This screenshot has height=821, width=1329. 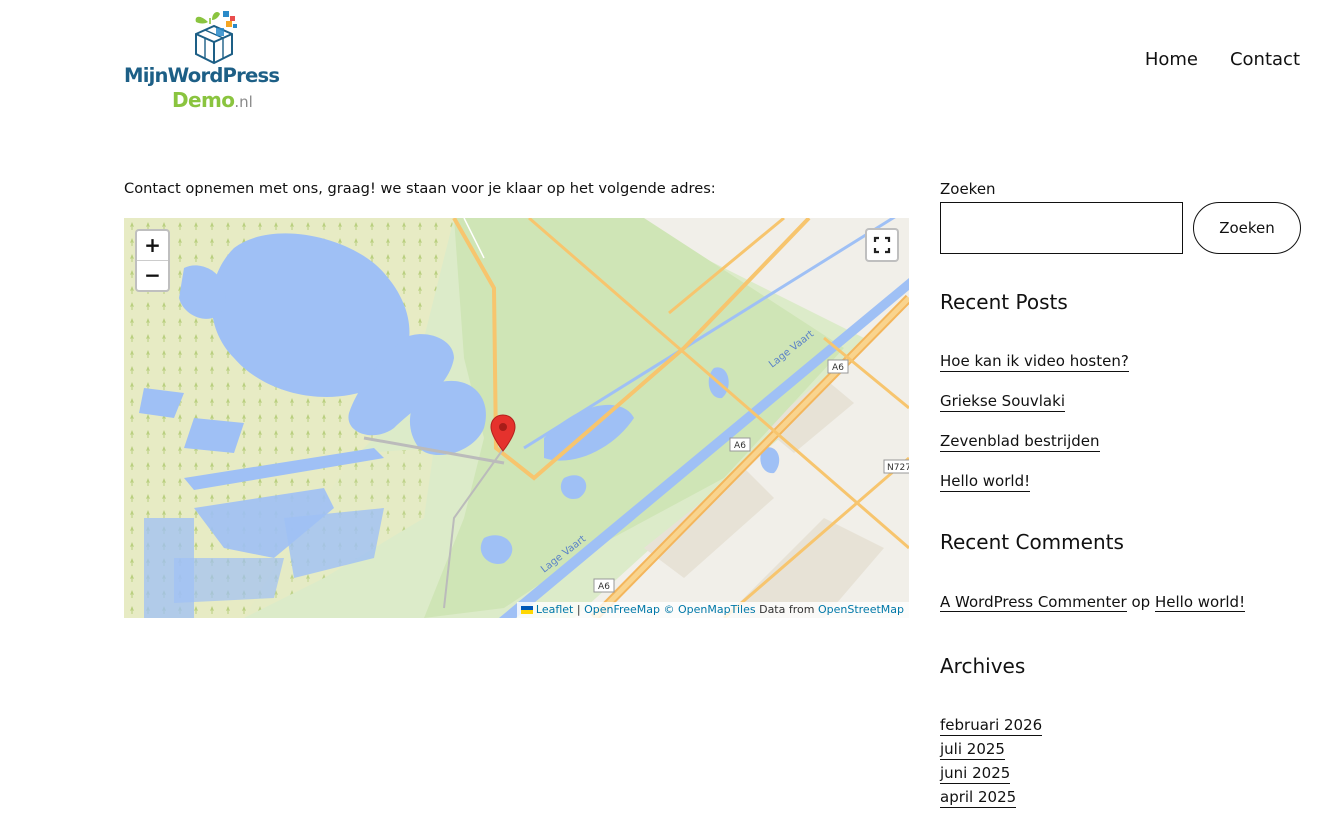 I want to click on archive-link: juni 2025, so click(x=975, y=774).